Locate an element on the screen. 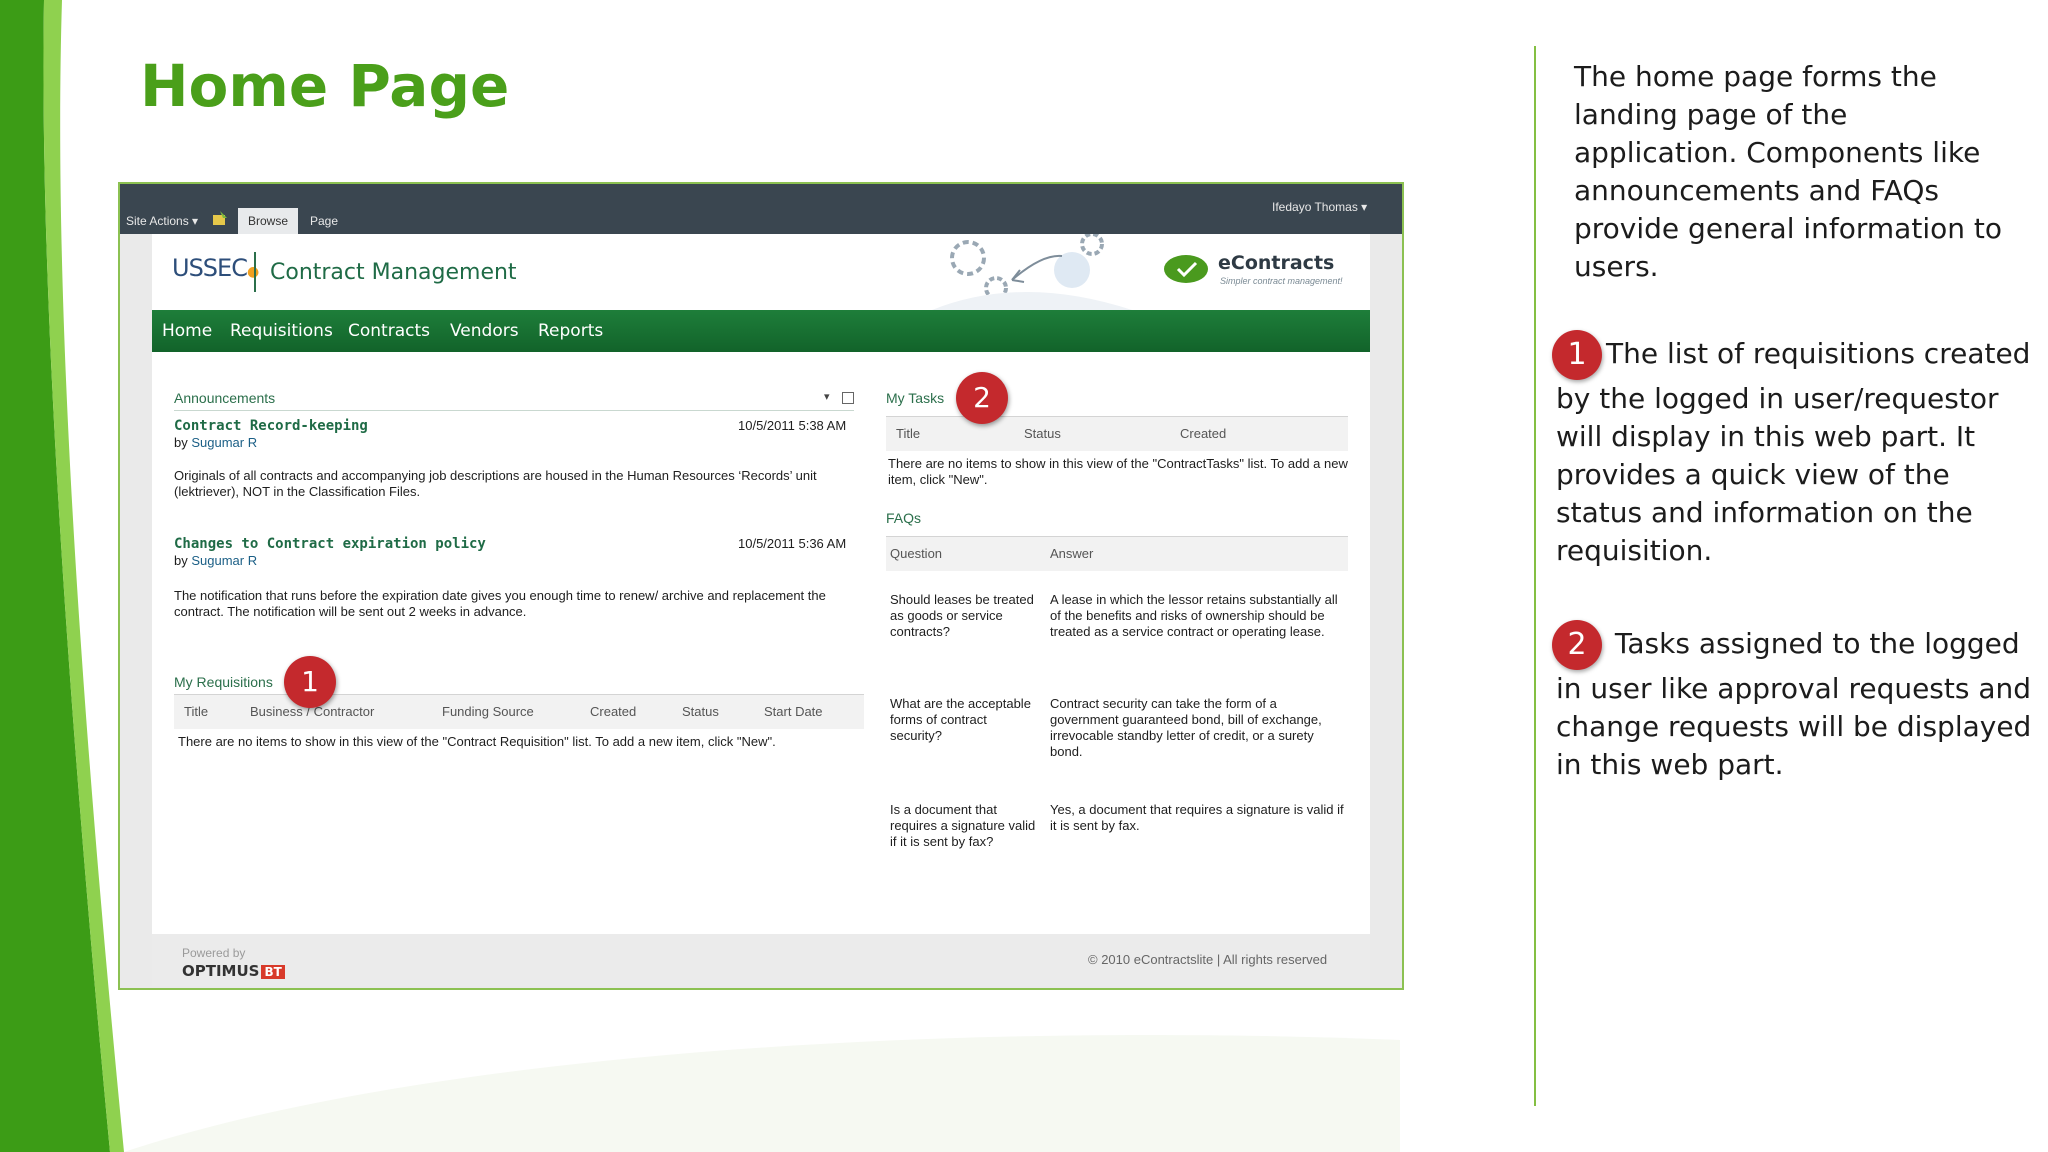 This screenshot has height=1152, width=2048. nav-home: Home is located at coordinates (187, 331).